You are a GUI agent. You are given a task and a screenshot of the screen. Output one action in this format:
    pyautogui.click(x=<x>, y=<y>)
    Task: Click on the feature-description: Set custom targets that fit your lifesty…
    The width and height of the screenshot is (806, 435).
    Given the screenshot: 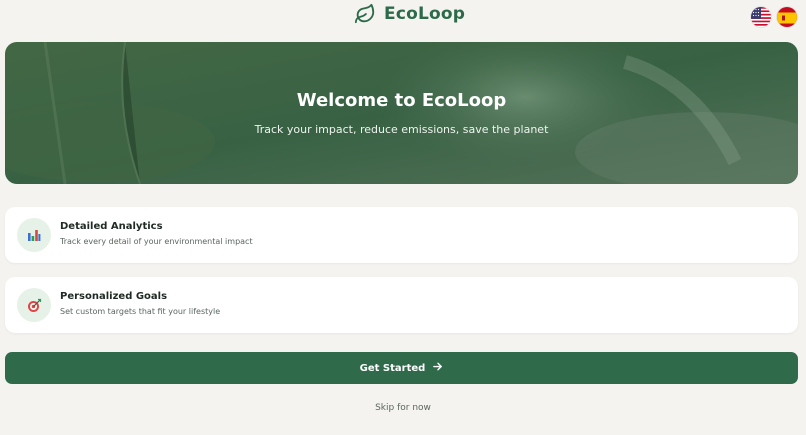 What is the action you would take?
    pyautogui.click(x=140, y=311)
    